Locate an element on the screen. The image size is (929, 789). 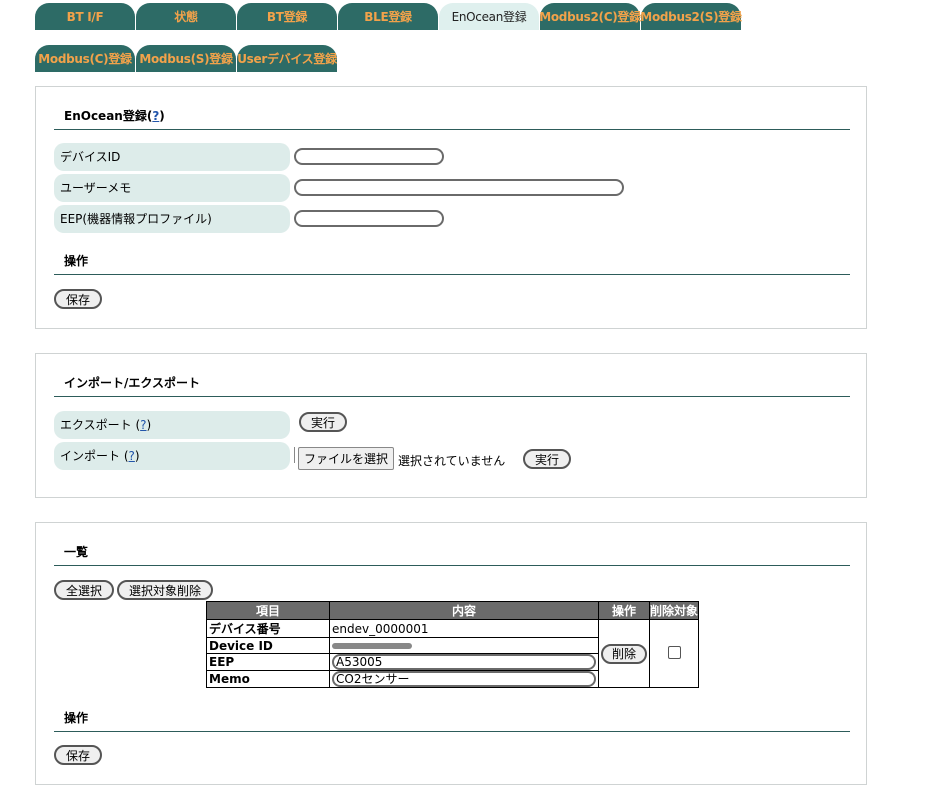
row-label: Memo is located at coordinates (268, 679).